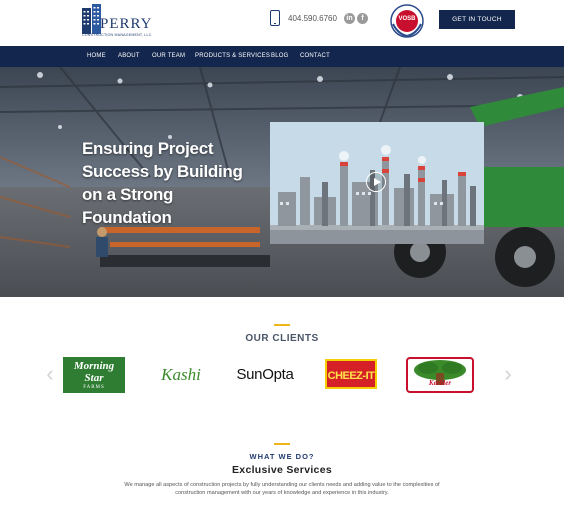 This screenshot has width=564, height=506. I want to click on cheezit-logo: CHEEZ-IT, so click(351, 374).